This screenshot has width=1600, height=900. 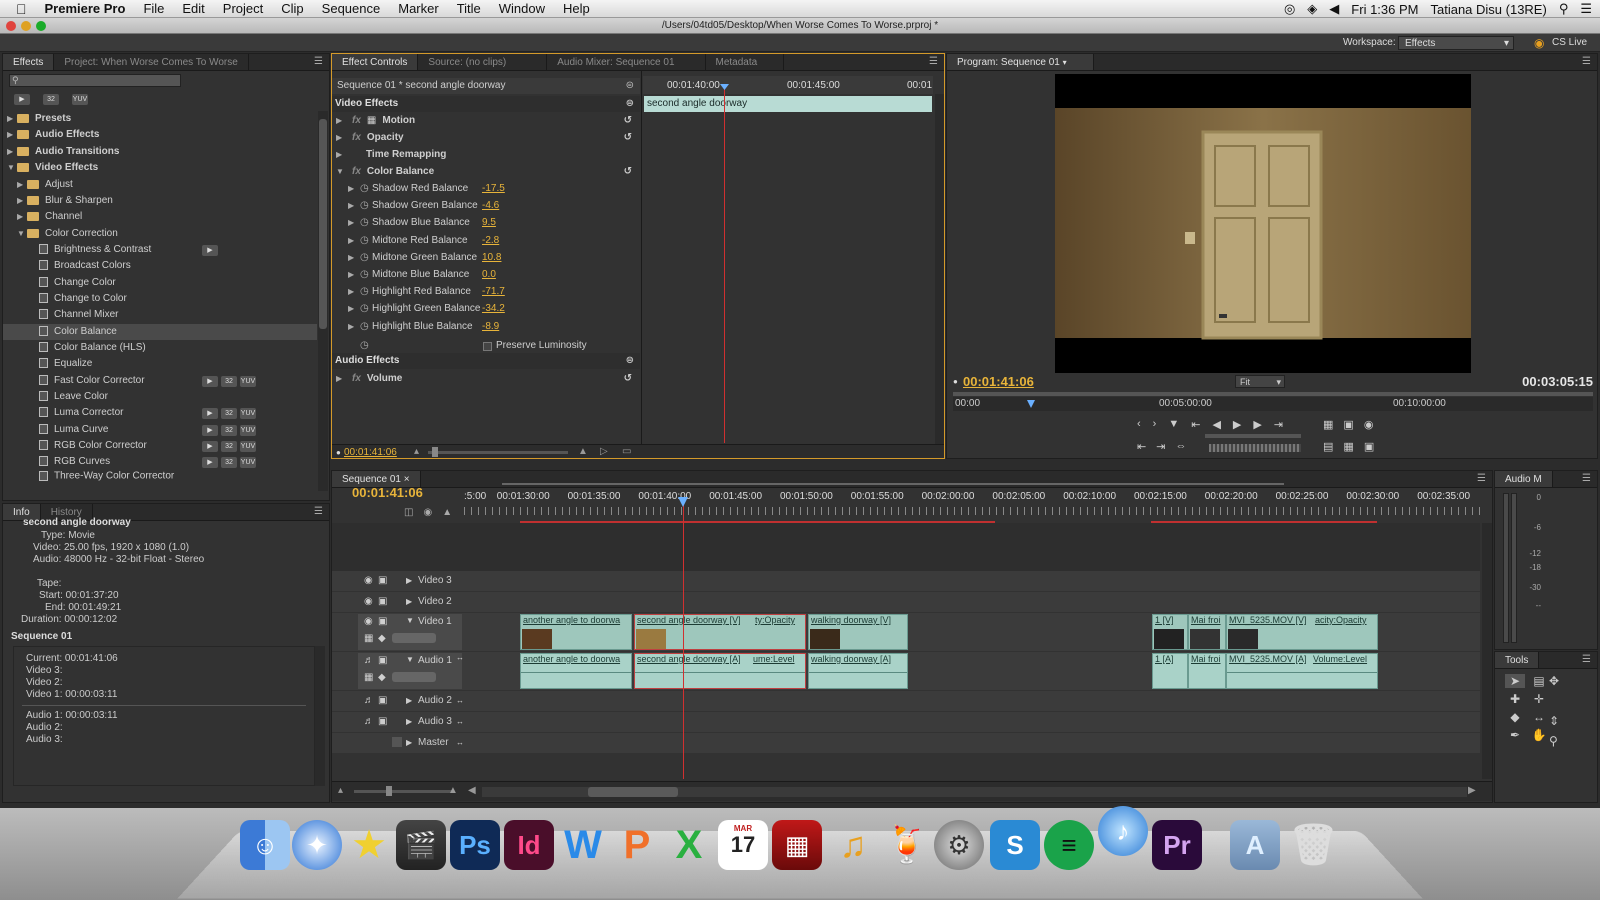 I want to click on speaker-icon: ♬, so click(x=369, y=701).